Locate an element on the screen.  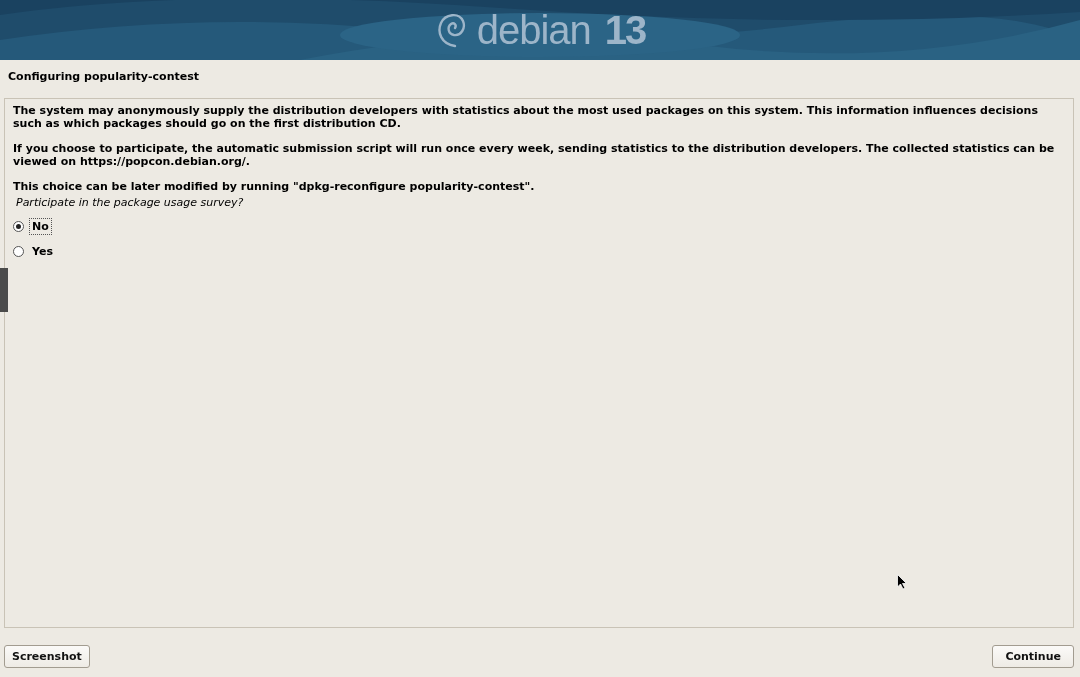
logo-text: debian is located at coordinates (533, 30).